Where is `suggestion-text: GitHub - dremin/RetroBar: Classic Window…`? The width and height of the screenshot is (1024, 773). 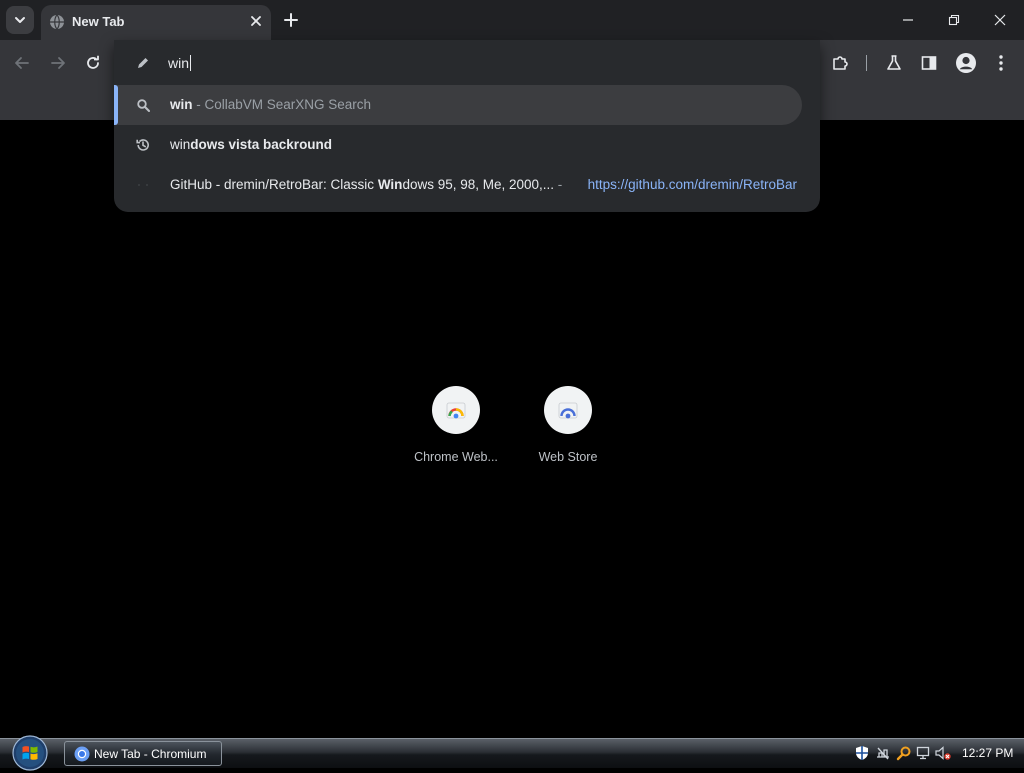 suggestion-text: GitHub - dremin/RetroBar: Classic Window… is located at coordinates (366, 185).